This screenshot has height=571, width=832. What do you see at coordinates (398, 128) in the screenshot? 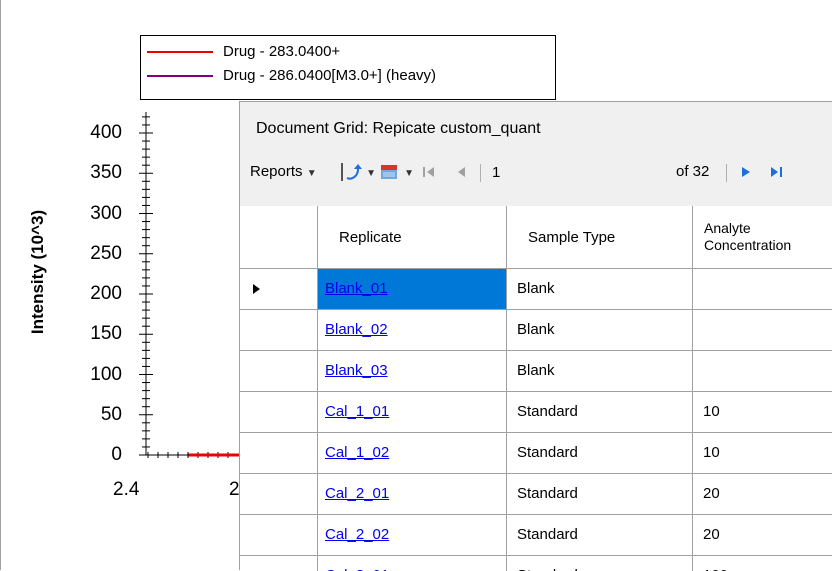
I see `grid-title: Document Grid: Repicate custom_quant` at bounding box center [398, 128].